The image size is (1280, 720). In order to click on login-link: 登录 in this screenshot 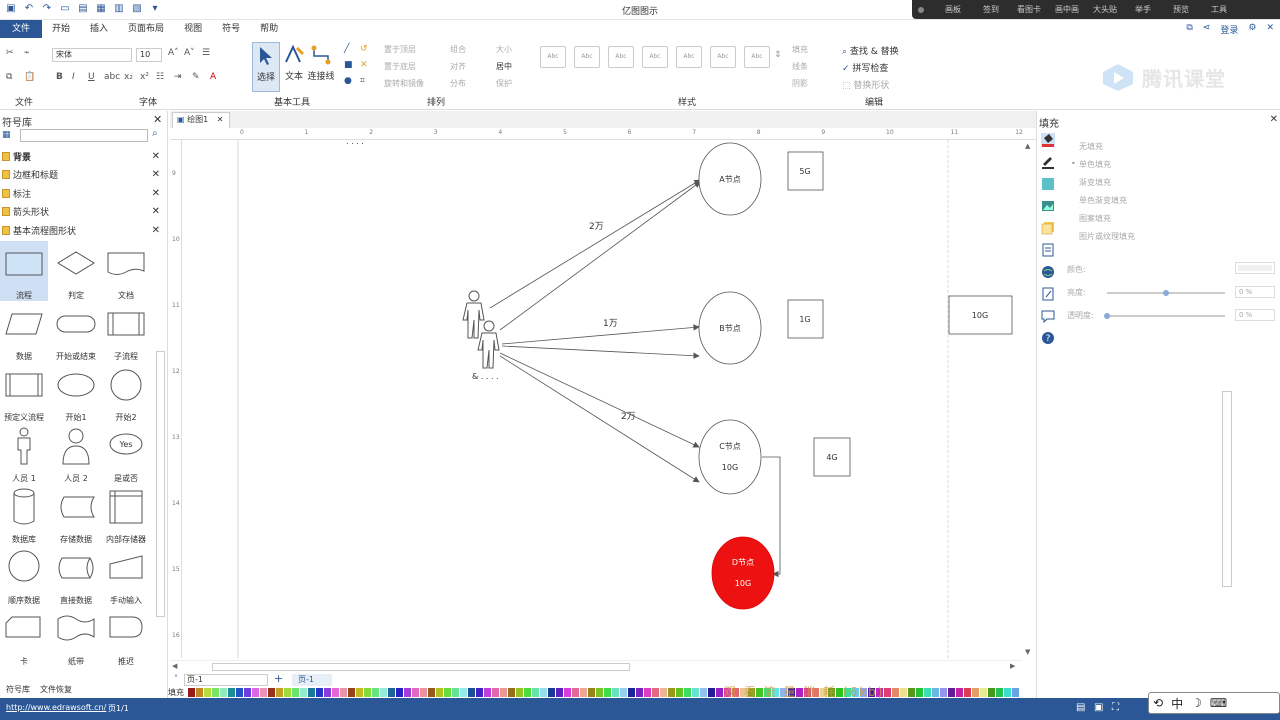, I will do `click(1229, 29)`.